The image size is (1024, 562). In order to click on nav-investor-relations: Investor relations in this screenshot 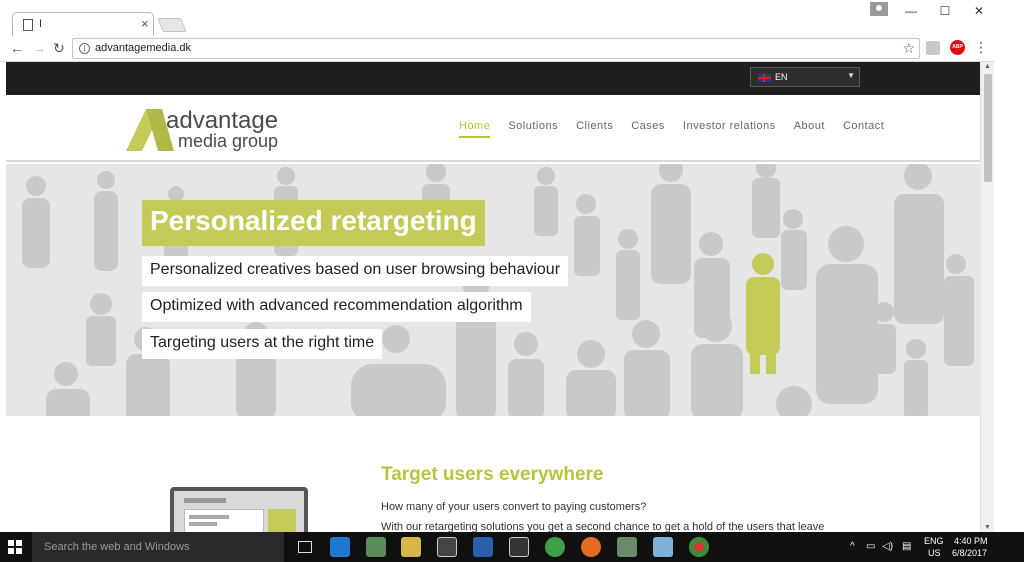, I will do `click(729, 129)`.